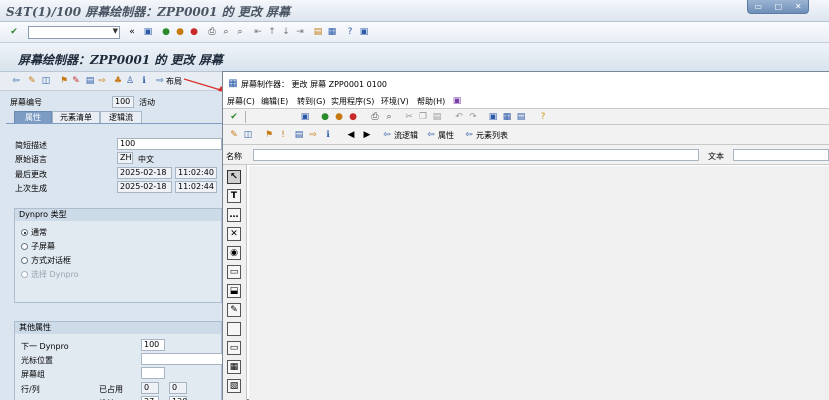  Describe the element at coordinates (406, 135) in the screenshot. I see `flow-logic-button: 流逻辑` at that location.